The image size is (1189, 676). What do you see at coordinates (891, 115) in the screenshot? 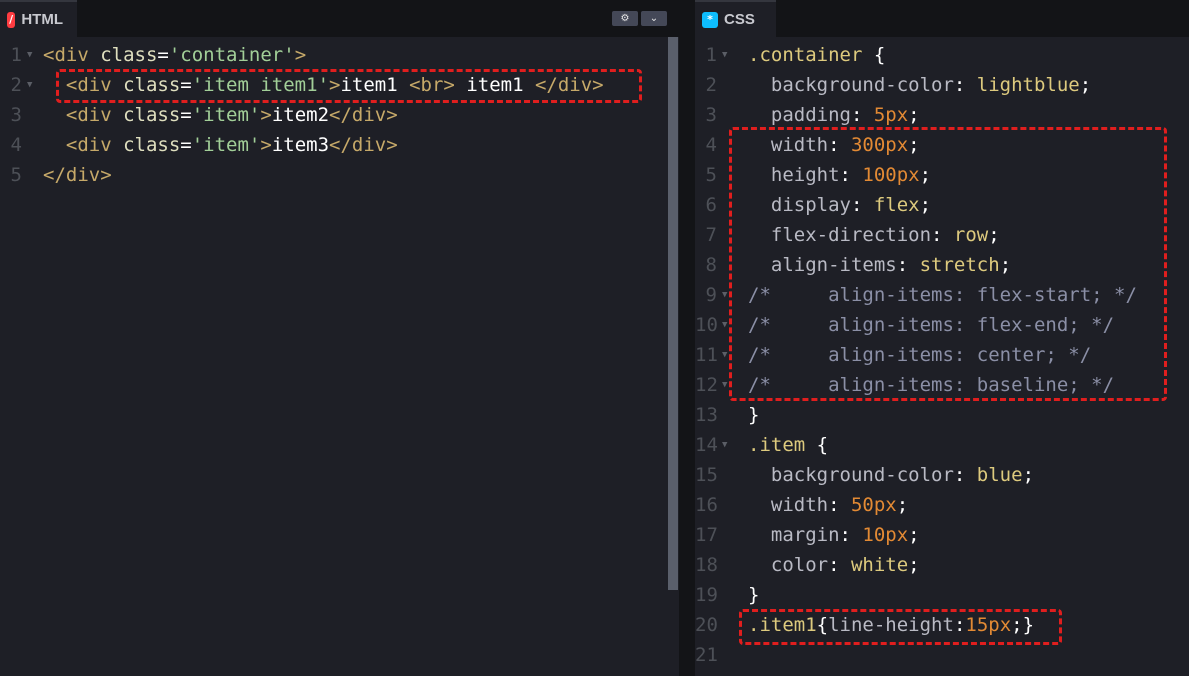
I see `code-token: 5px` at bounding box center [891, 115].